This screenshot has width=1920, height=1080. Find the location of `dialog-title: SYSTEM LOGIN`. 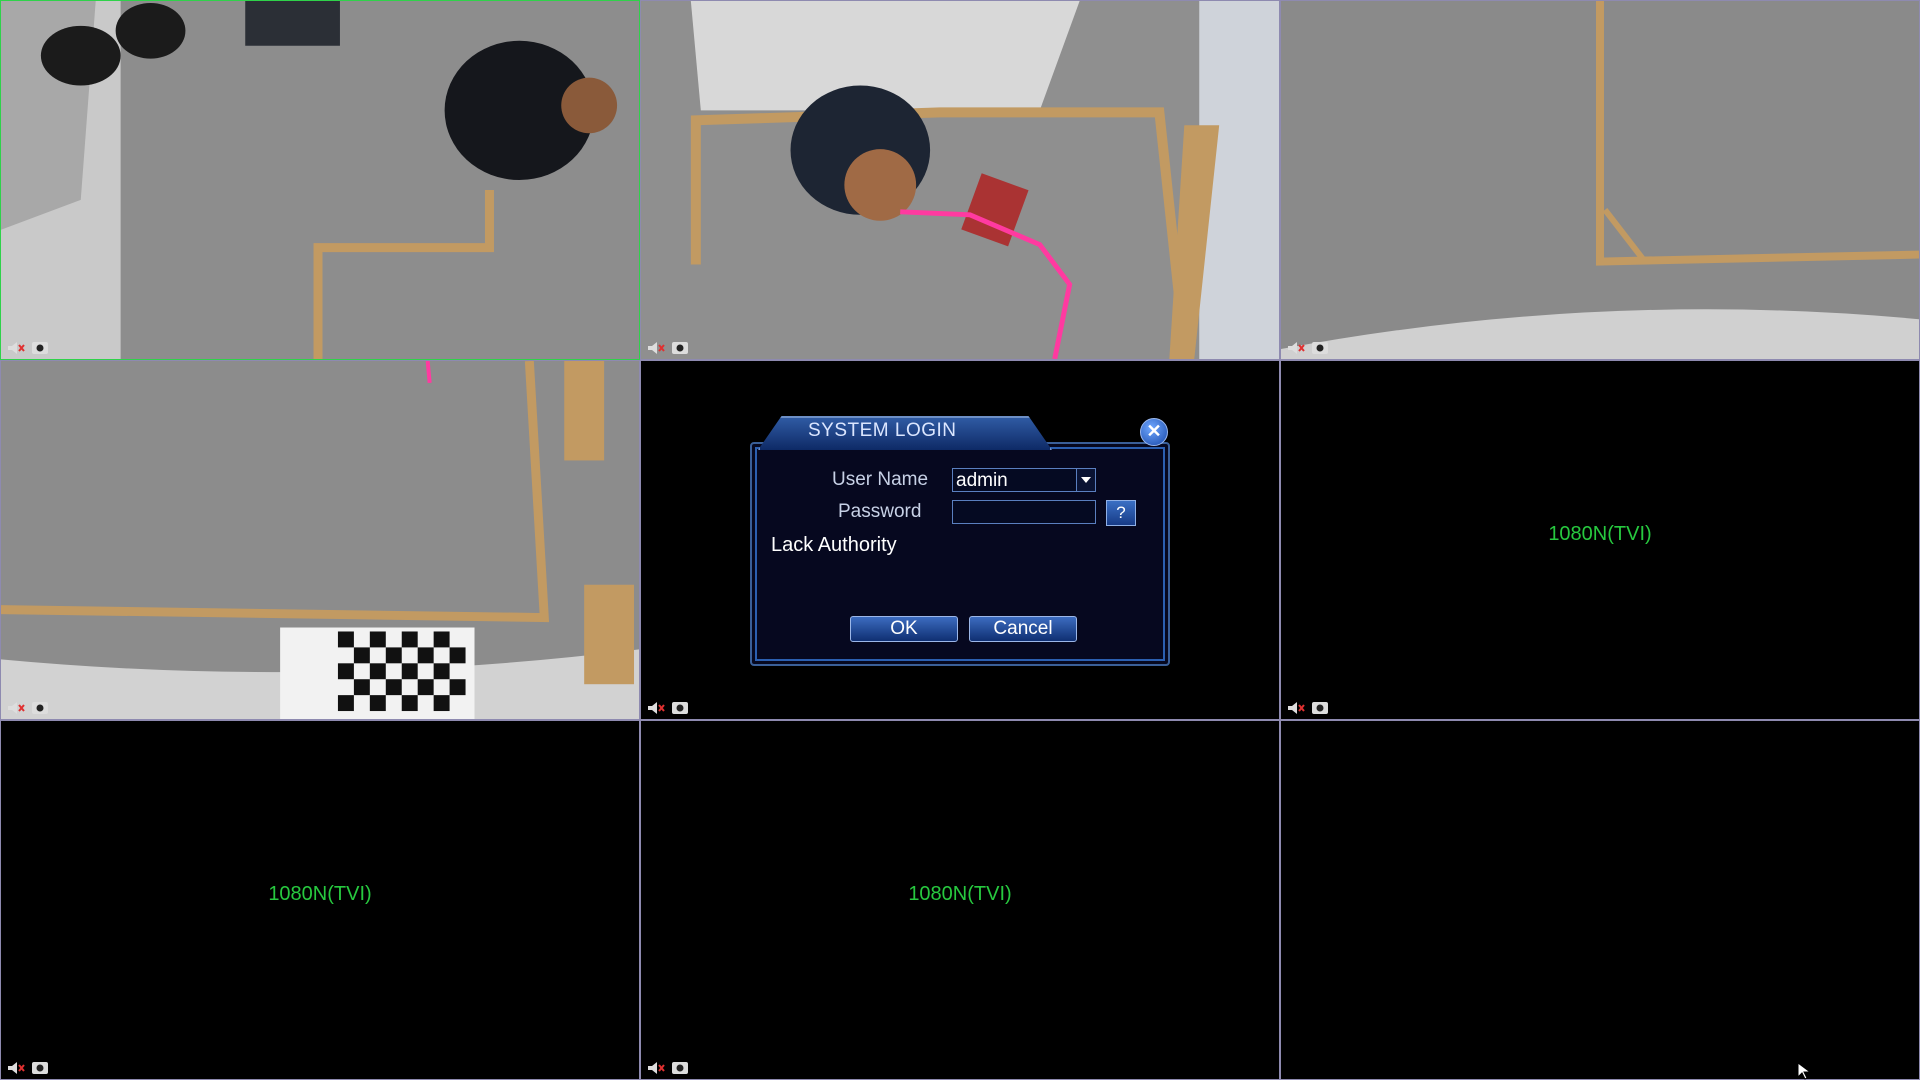

dialog-title: SYSTEM LOGIN is located at coordinates (882, 430).